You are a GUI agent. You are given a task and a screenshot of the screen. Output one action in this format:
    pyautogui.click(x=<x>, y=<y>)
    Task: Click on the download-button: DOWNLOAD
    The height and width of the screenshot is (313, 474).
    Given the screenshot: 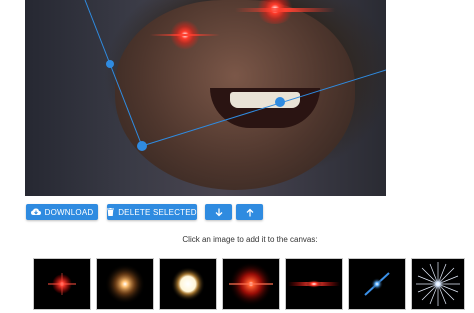 What is the action you would take?
    pyautogui.click(x=62, y=212)
    